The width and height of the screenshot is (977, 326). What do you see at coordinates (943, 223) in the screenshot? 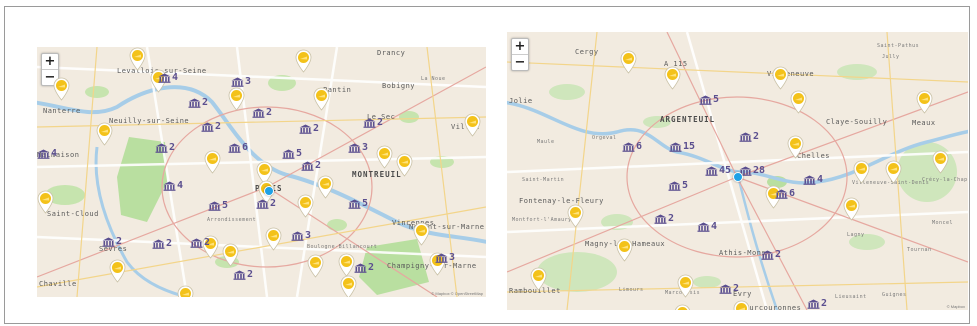
I see `place-label: Moncel` at bounding box center [943, 223].